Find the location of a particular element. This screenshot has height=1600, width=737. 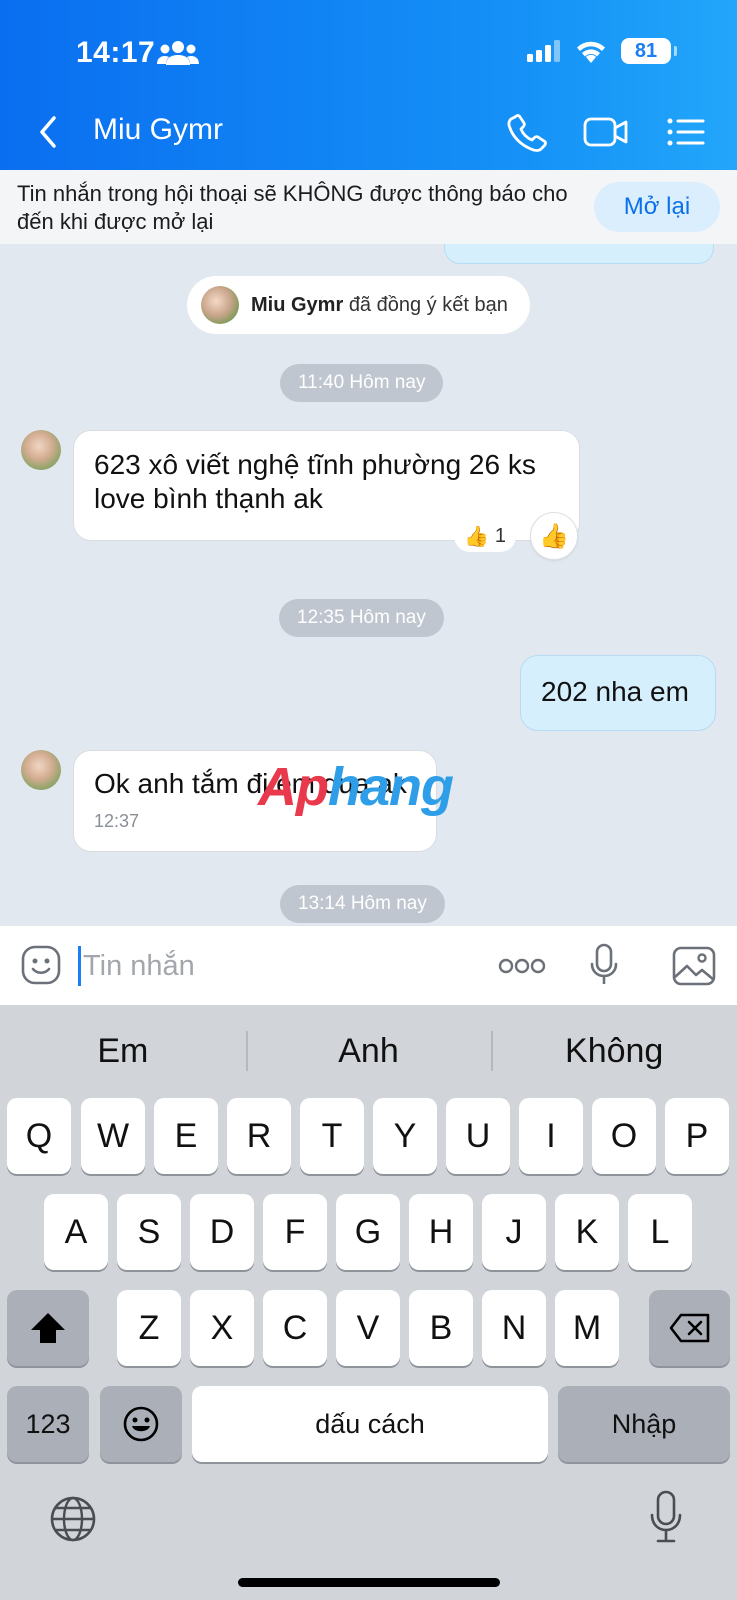

key-z: Z is located at coordinates (149, 1328).